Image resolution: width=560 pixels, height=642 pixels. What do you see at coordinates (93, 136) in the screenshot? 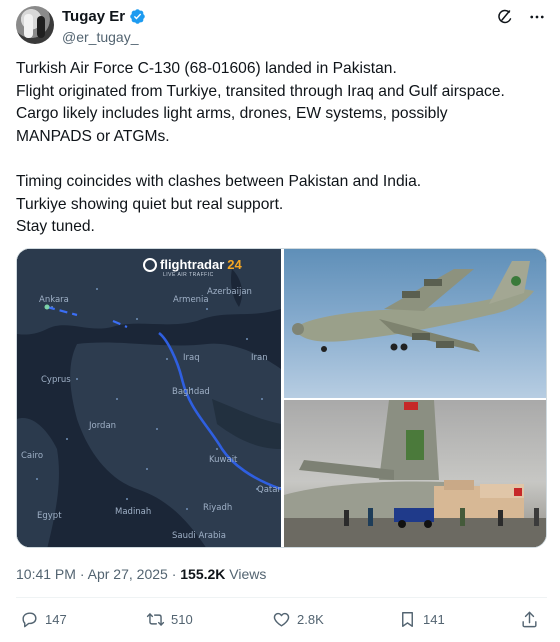
I see `tweet-line: MANPADS or ATGMs.` at bounding box center [93, 136].